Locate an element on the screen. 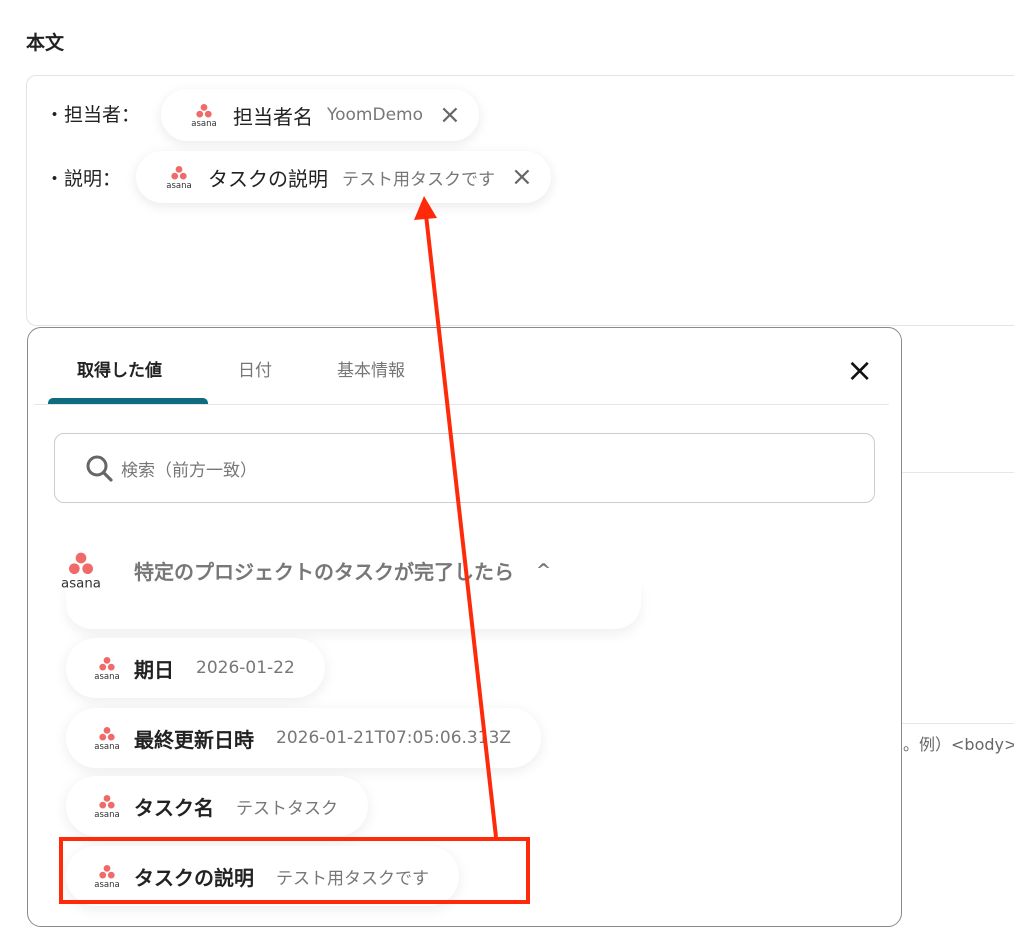 The height and width of the screenshot is (927, 1014). annotation-arrow is located at coordinates (456, 517).